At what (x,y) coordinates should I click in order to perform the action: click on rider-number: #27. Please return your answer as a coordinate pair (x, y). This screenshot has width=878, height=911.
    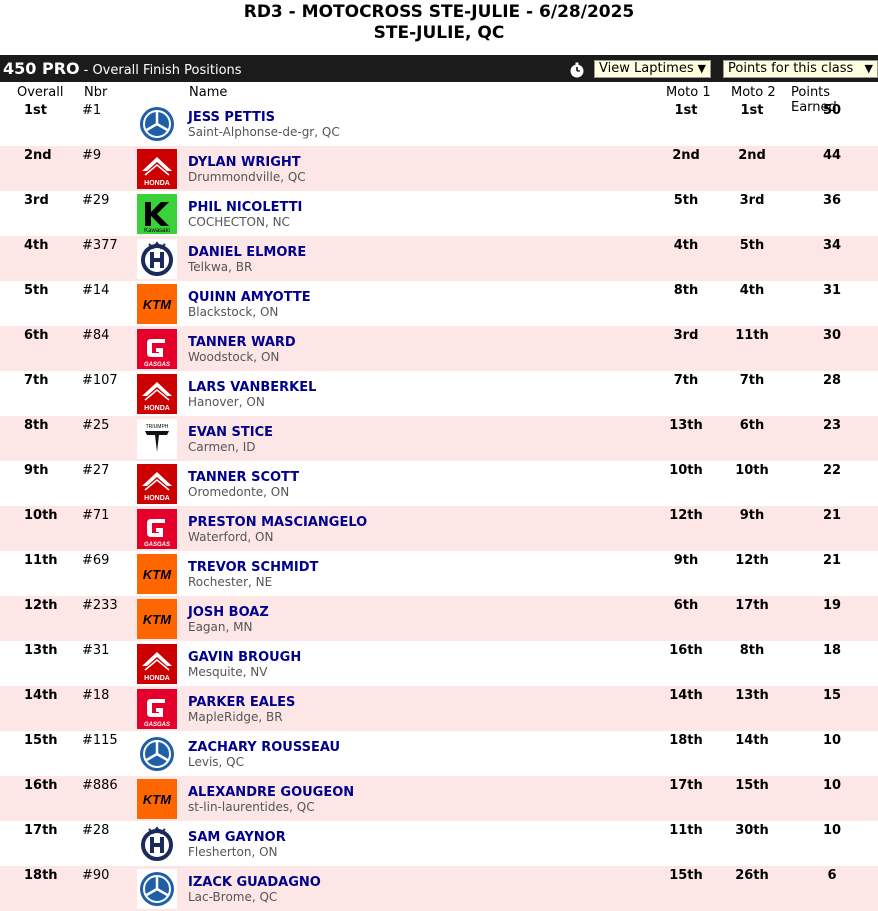
    Looking at the image, I should click on (96, 470).